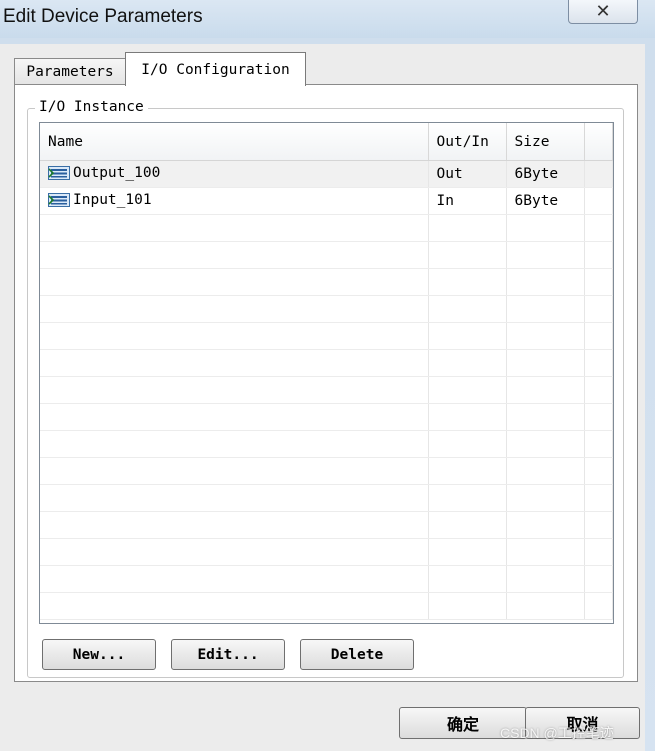  What do you see at coordinates (467, 201) in the screenshot?
I see `cell-out-in: In` at bounding box center [467, 201].